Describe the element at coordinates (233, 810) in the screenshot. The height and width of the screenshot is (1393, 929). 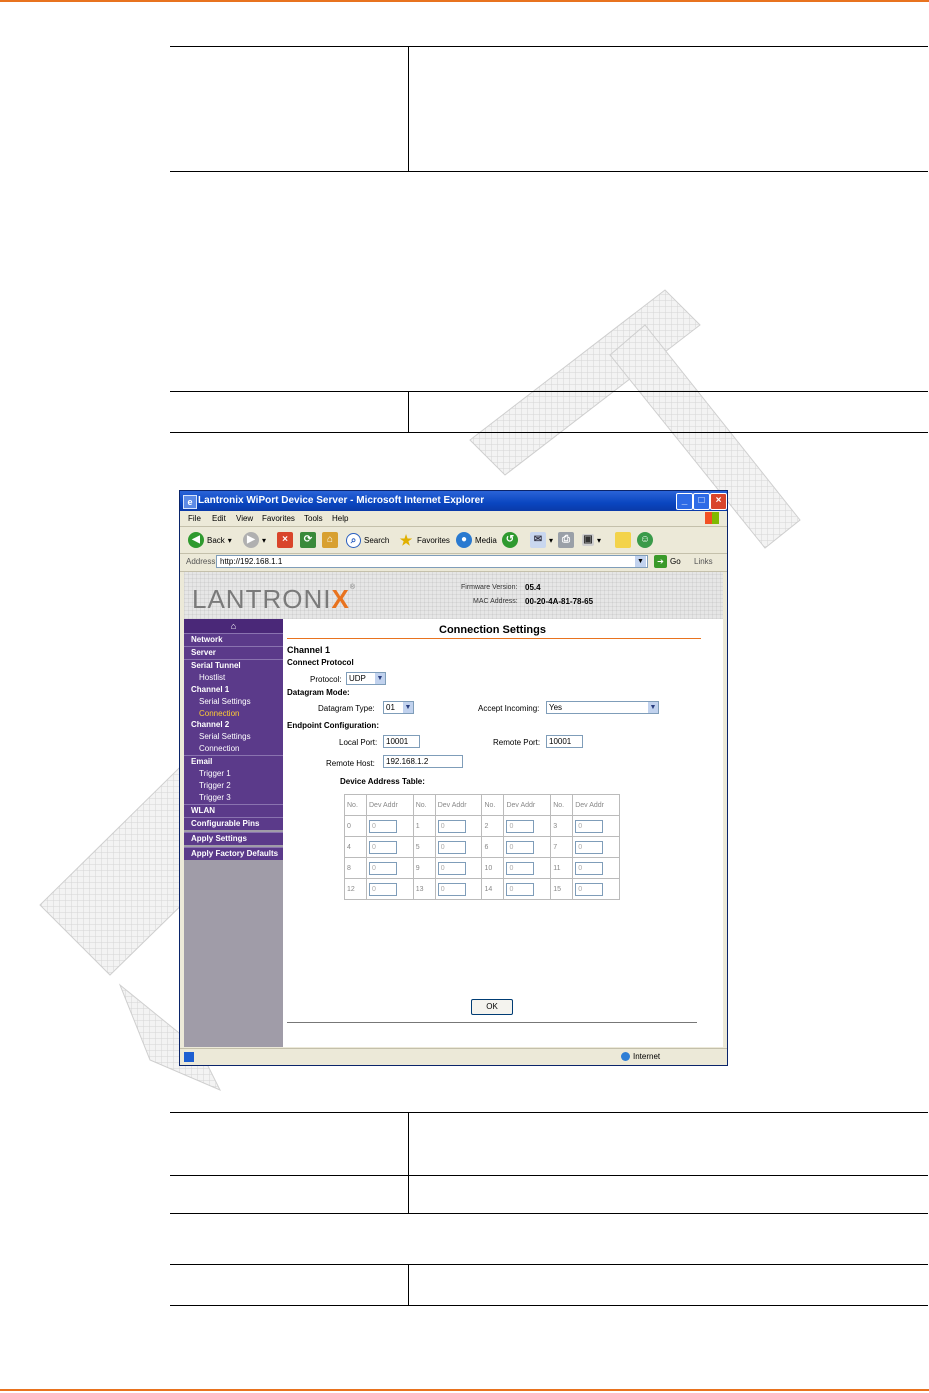
I see `sidebar-item-wlan: WLAN` at that location.